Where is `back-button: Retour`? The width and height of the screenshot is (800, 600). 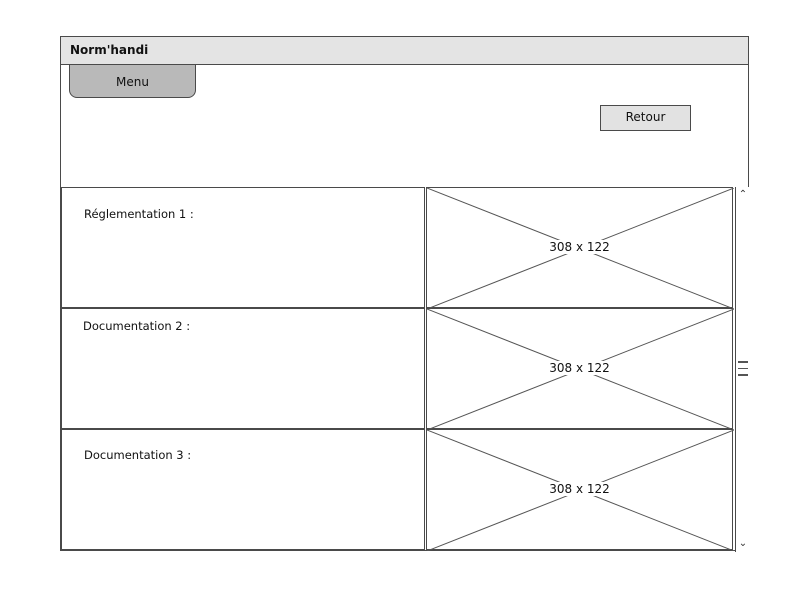
back-button: Retour is located at coordinates (645, 118).